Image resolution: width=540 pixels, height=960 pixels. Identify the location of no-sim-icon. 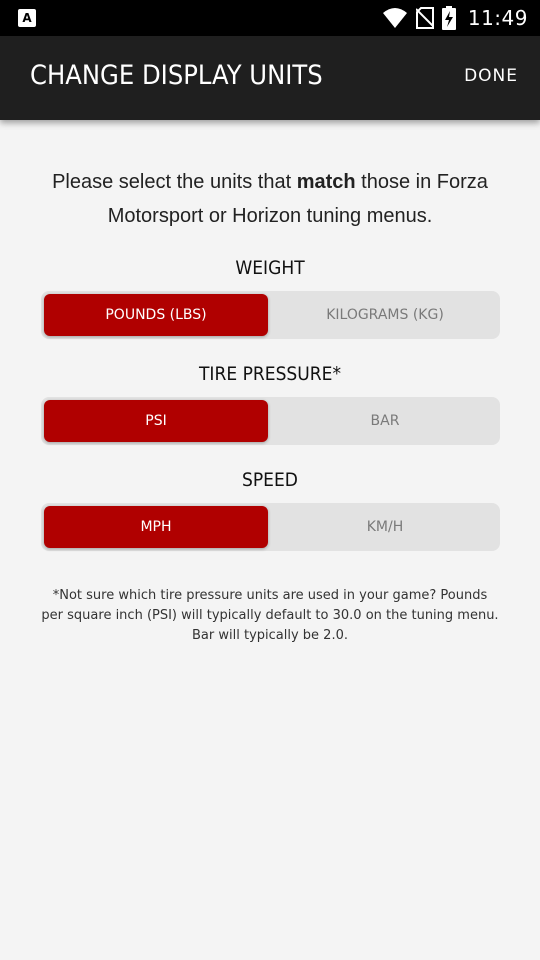
(424, 18).